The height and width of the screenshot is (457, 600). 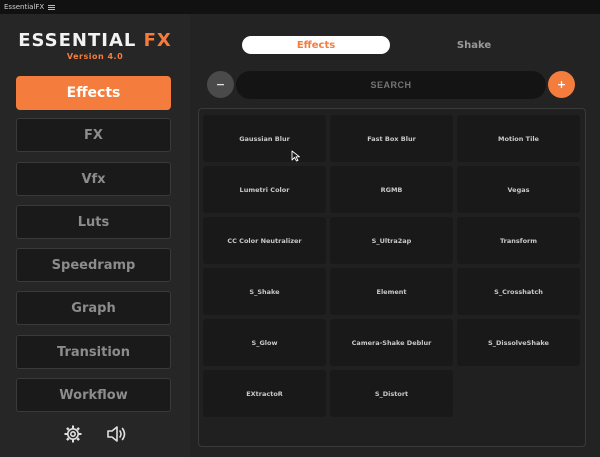 I want to click on title-bar: EssentialFX, so click(x=300, y=7).